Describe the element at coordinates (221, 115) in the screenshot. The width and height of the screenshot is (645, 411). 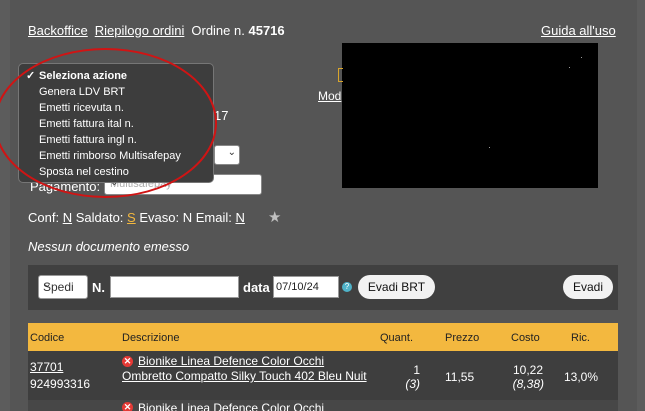
I see `number-fragment: 17` at that location.